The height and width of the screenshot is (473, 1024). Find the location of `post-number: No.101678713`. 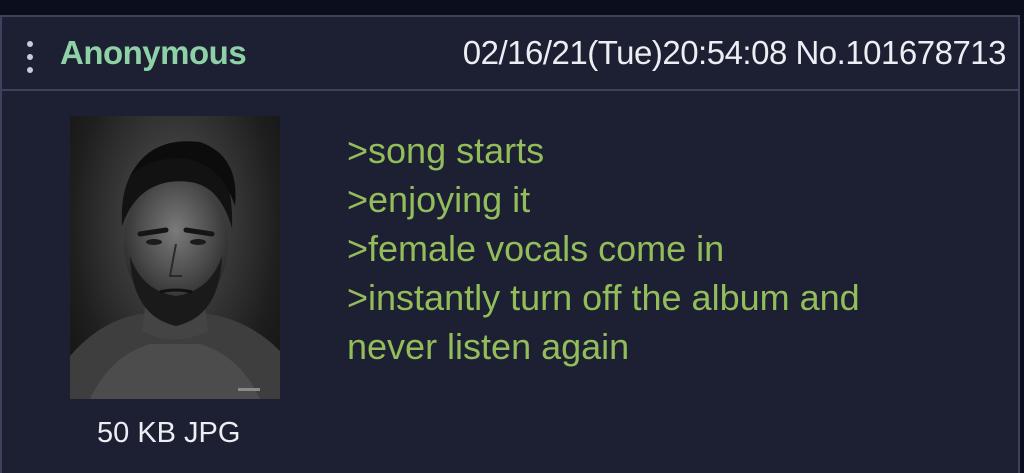

post-number: No.101678713 is located at coordinates (900, 52).